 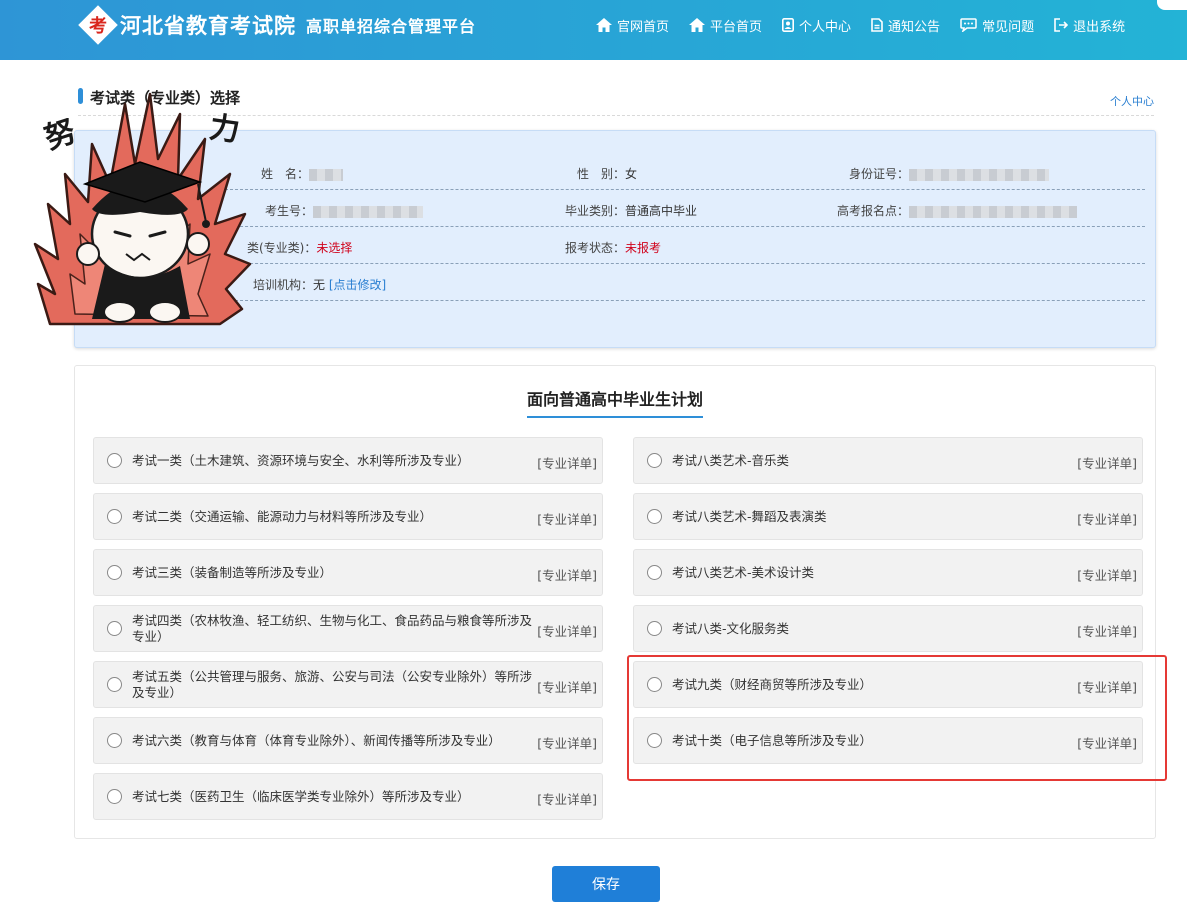 I want to click on option-exam-category-7: 考试七类（医药卫生（临床医学类专业除外）等所涉及专业） [专业详单], so click(x=348, y=796).